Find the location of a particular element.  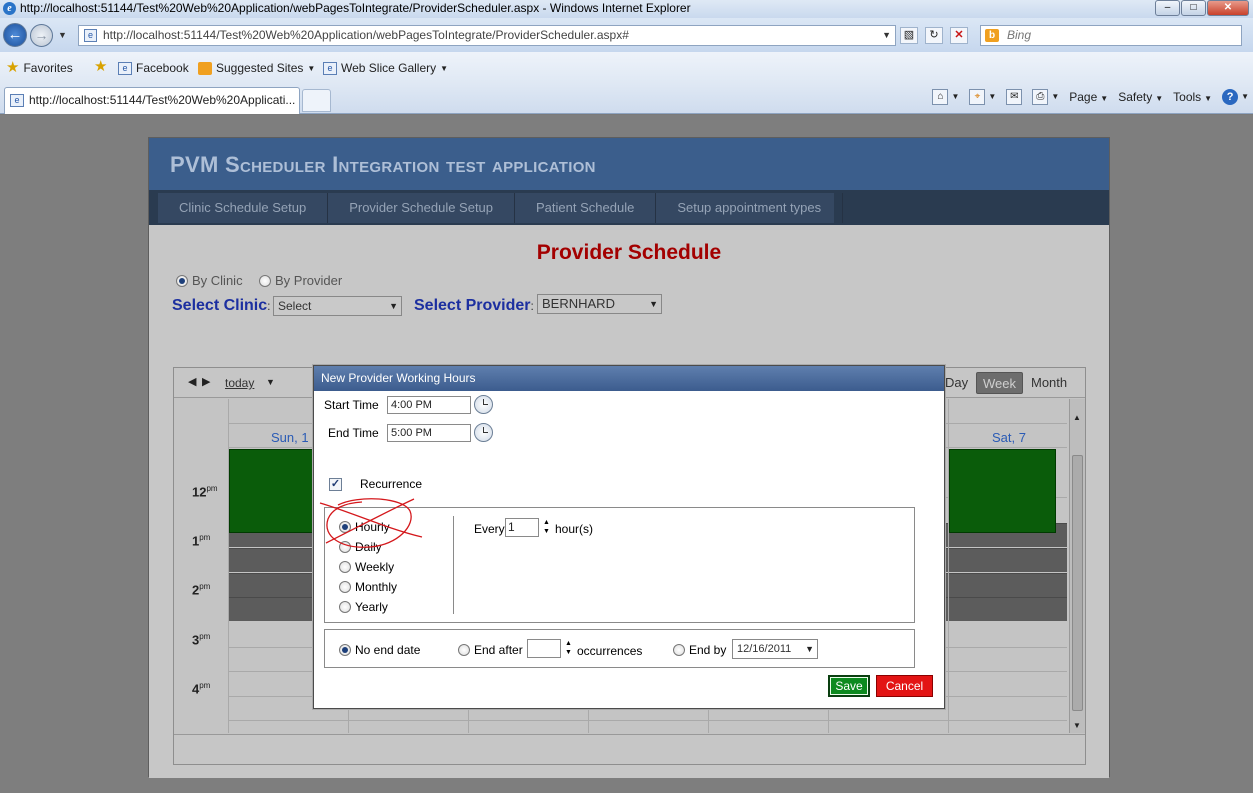

range-end-after-radio is located at coordinates (464, 650).